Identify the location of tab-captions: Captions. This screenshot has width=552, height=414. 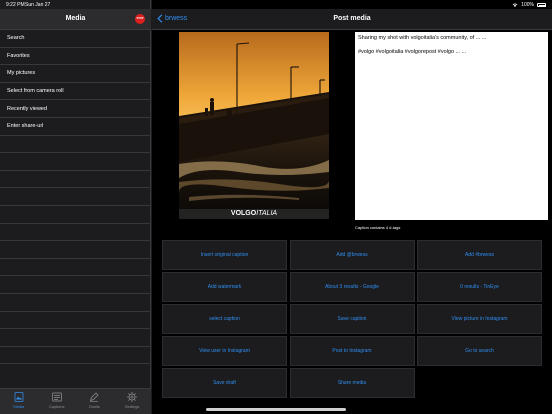
(57, 401).